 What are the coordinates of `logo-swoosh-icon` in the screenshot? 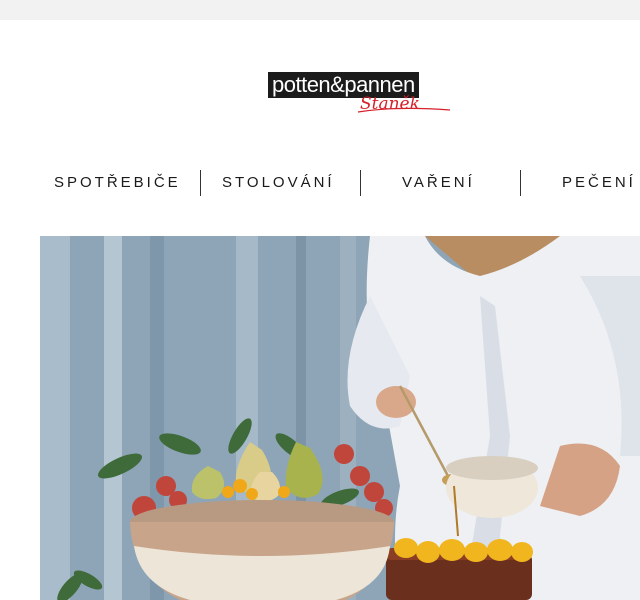 It's located at (404, 110).